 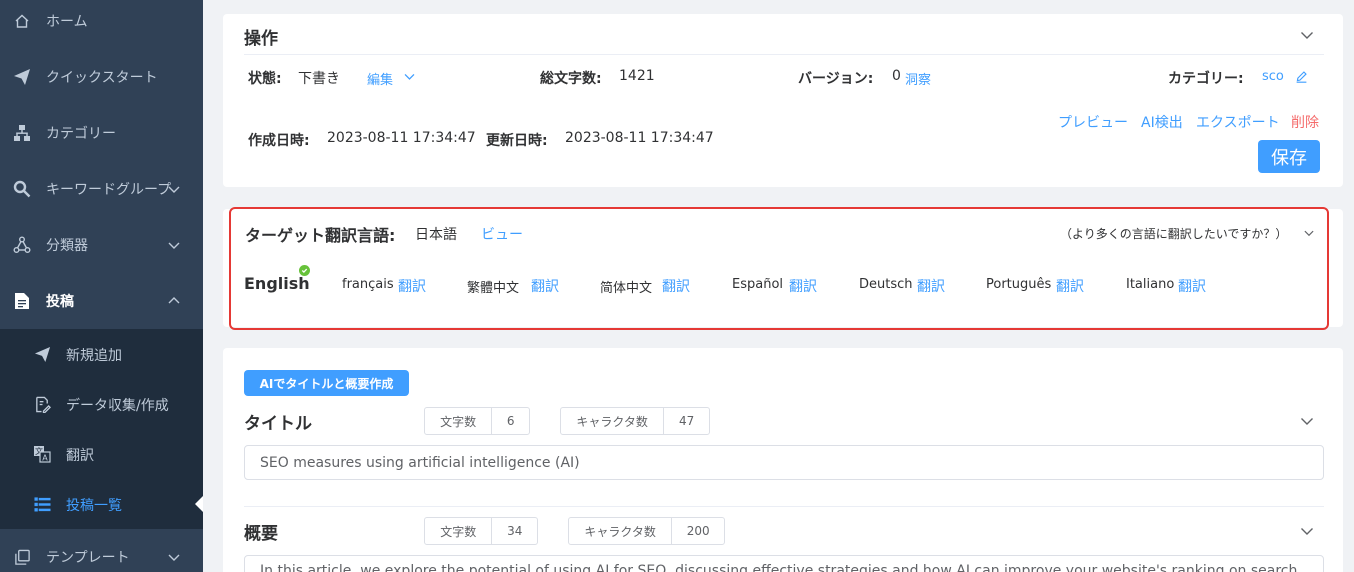 What do you see at coordinates (304, 270) in the screenshot?
I see `check-icon` at bounding box center [304, 270].